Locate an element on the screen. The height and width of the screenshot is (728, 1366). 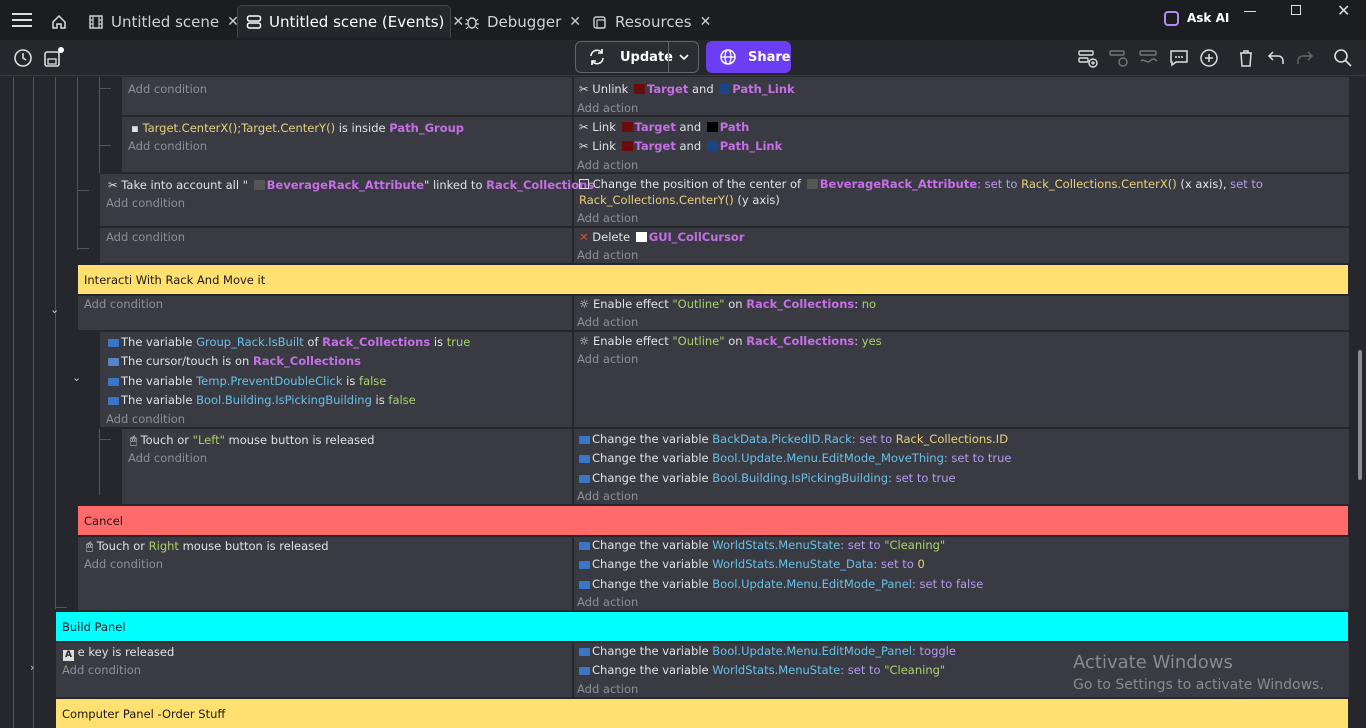
expression: Rack_Collections.CenterX() is located at coordinates (1099, 184).